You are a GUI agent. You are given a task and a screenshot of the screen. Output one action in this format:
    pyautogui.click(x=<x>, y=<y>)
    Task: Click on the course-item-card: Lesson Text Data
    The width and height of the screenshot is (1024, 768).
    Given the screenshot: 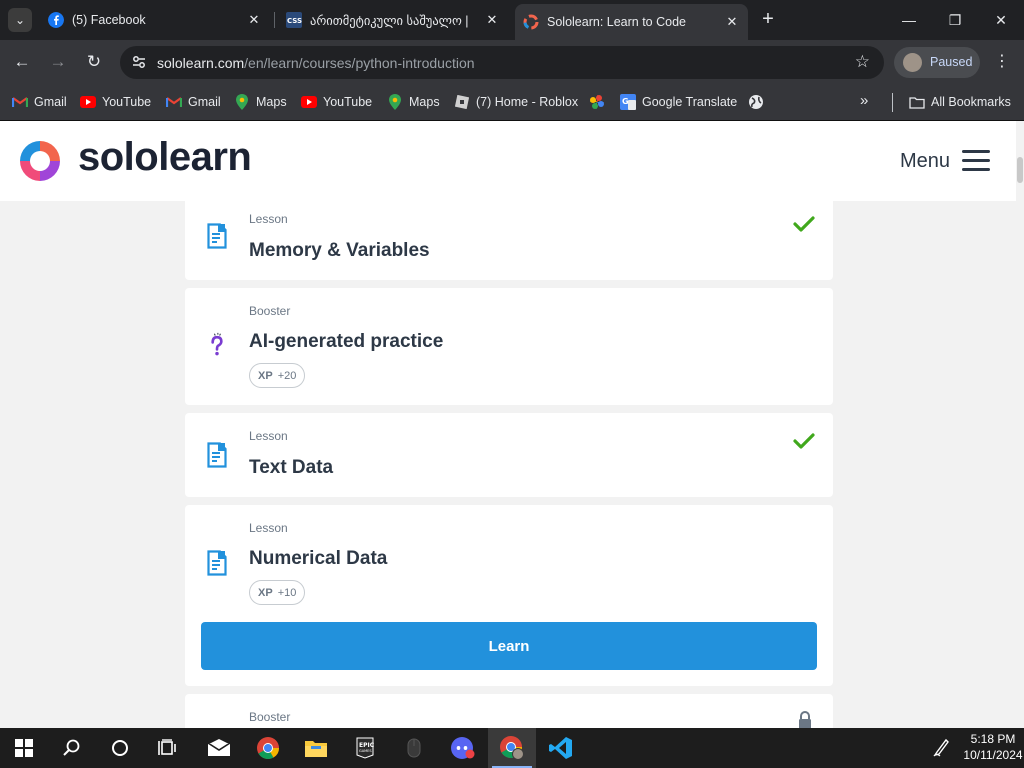 What is the action you would take?
    pyautogui.click(x=509, y=455)
    